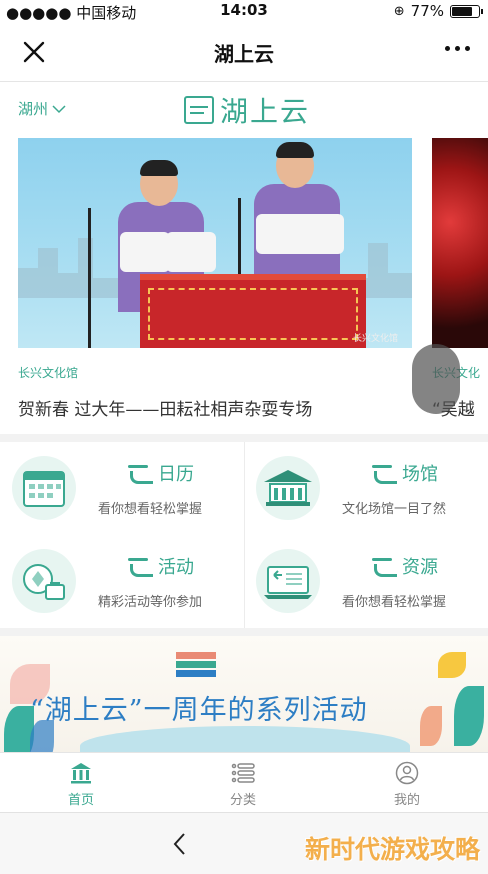 The height and width of the screenshot is (874, 488). What do you see at coordinates (59, 108) in the screenshot?
I see `chevron-down-icon` at bounding box center [59, 108].